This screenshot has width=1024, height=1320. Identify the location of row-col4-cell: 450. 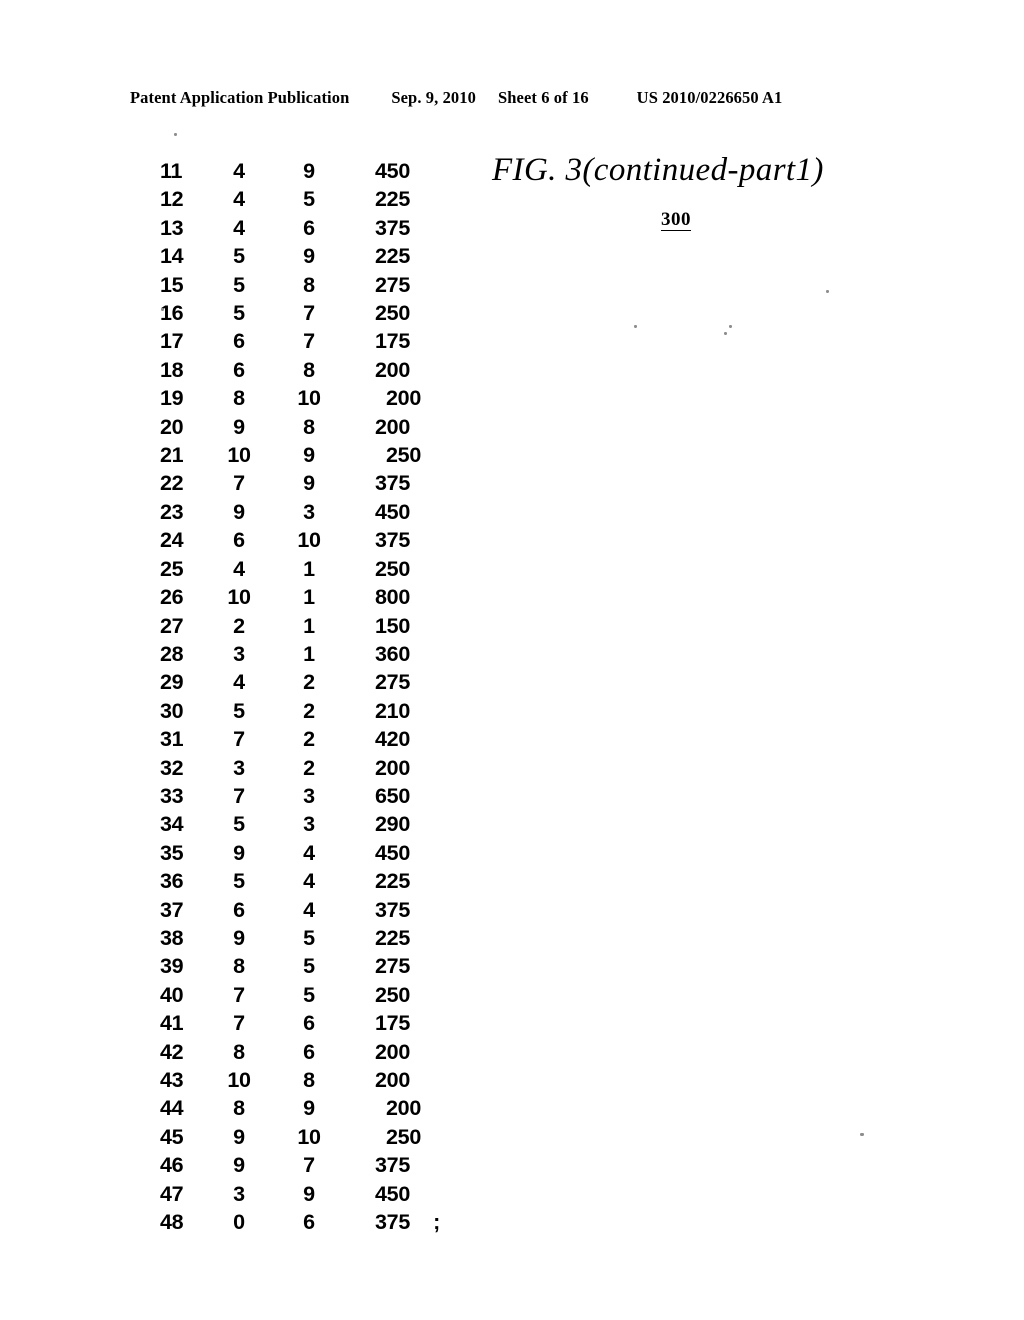
(392, 171).